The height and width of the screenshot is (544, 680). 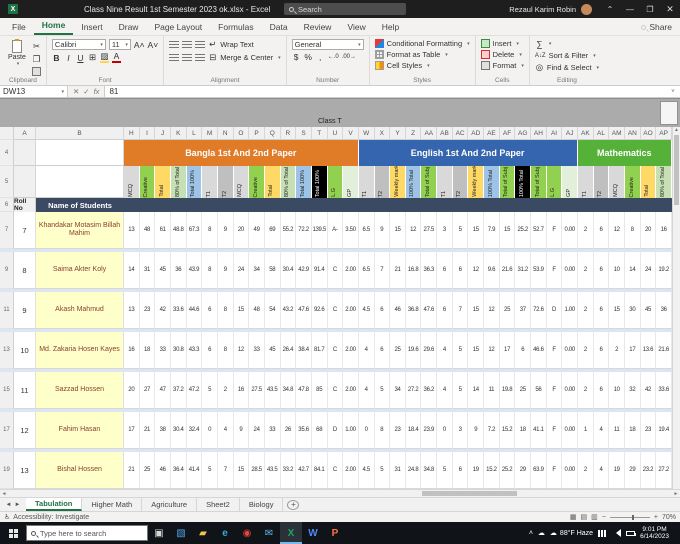 I want to click on cell: 27.5, so click(x=429, y=230).